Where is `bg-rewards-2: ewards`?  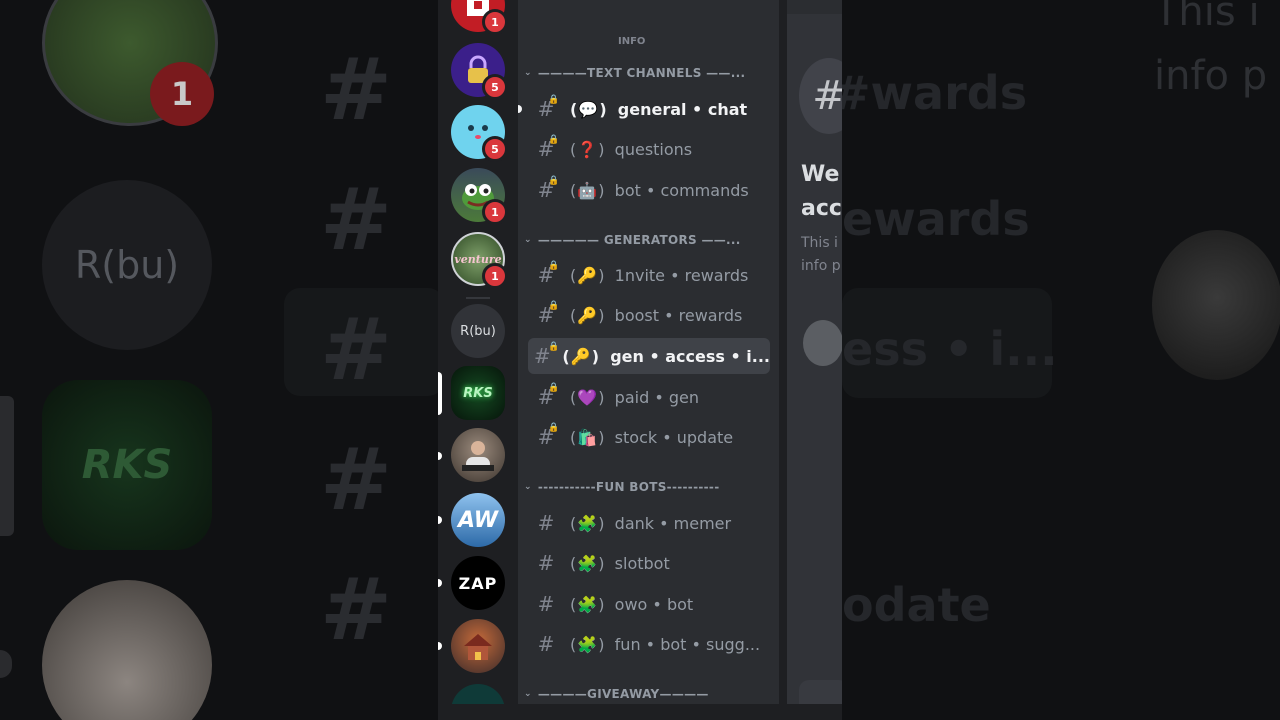 bg-rewards-2: ewards is located at coordinates (936, 219).